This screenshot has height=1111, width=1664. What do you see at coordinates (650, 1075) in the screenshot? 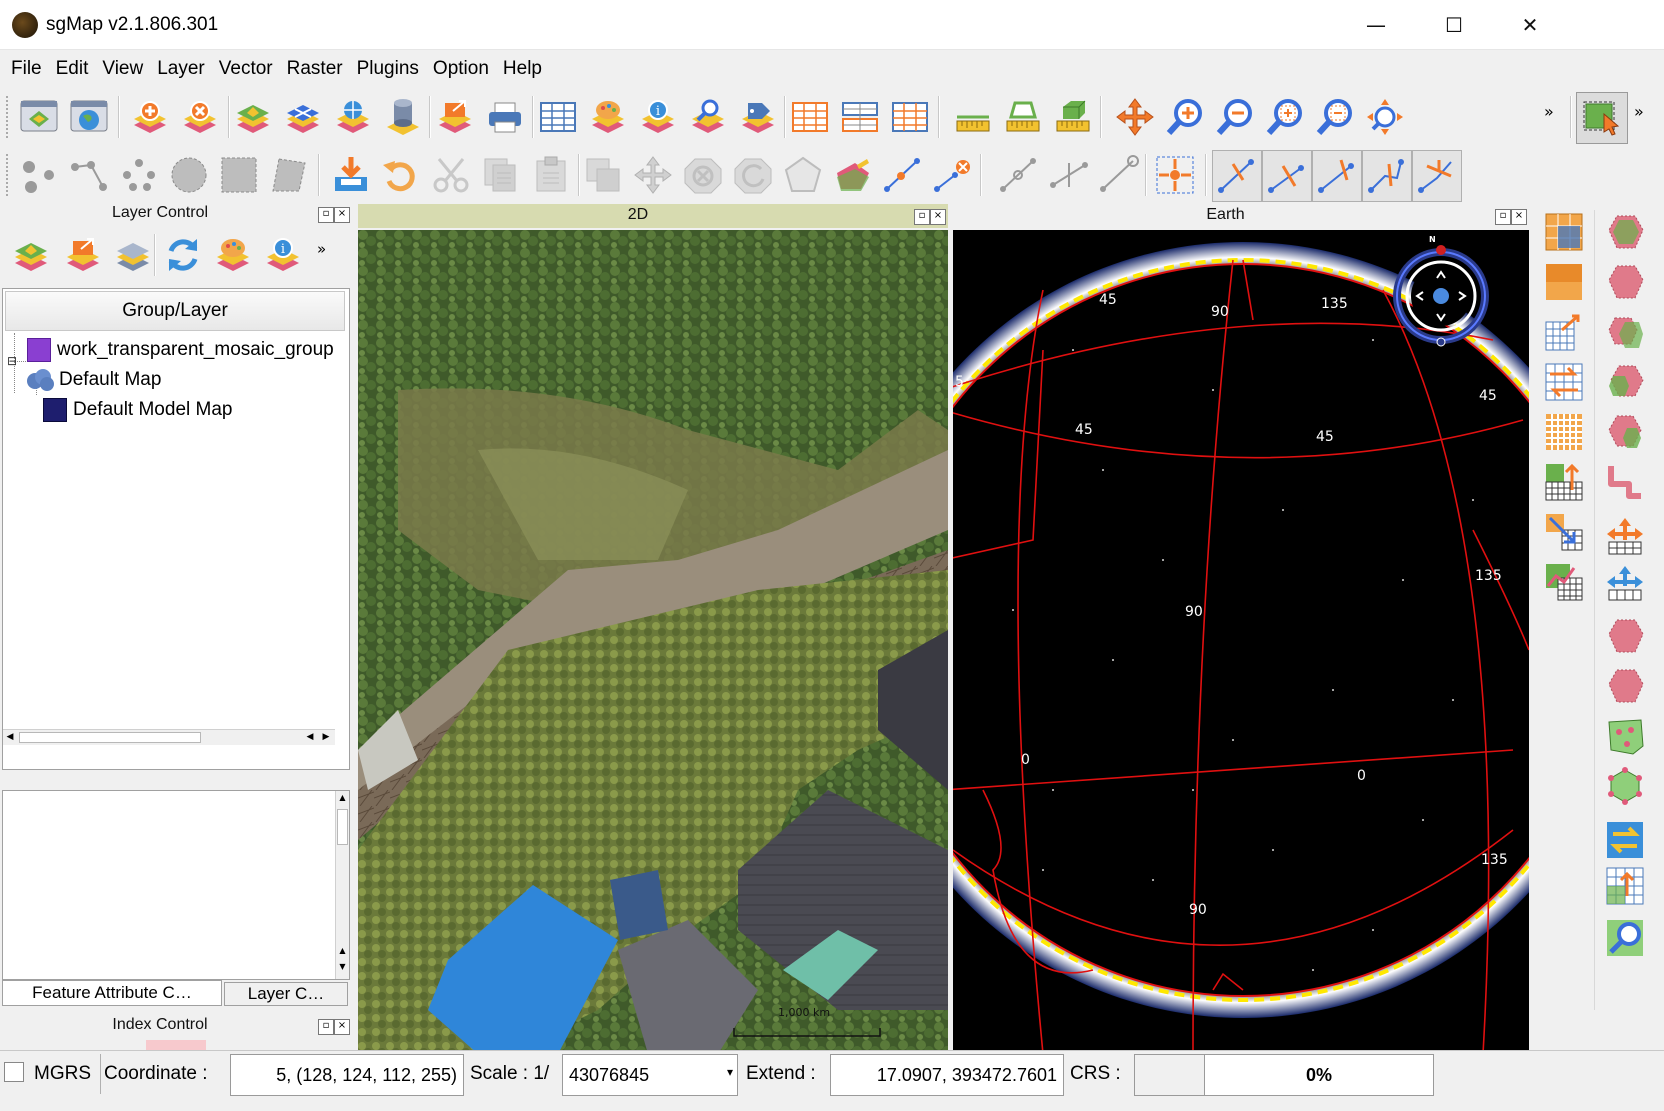
I see `scale-combobox: 43076845 ▾` at bounding box center [650, 1075].